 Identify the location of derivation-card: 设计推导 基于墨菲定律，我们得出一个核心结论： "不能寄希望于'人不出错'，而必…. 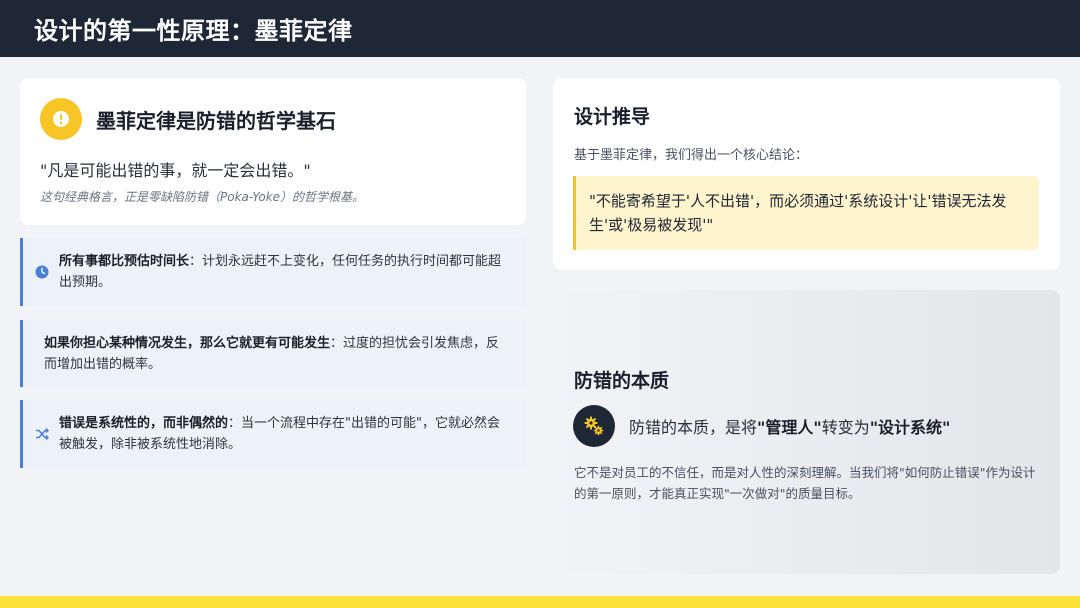
(806, 174).